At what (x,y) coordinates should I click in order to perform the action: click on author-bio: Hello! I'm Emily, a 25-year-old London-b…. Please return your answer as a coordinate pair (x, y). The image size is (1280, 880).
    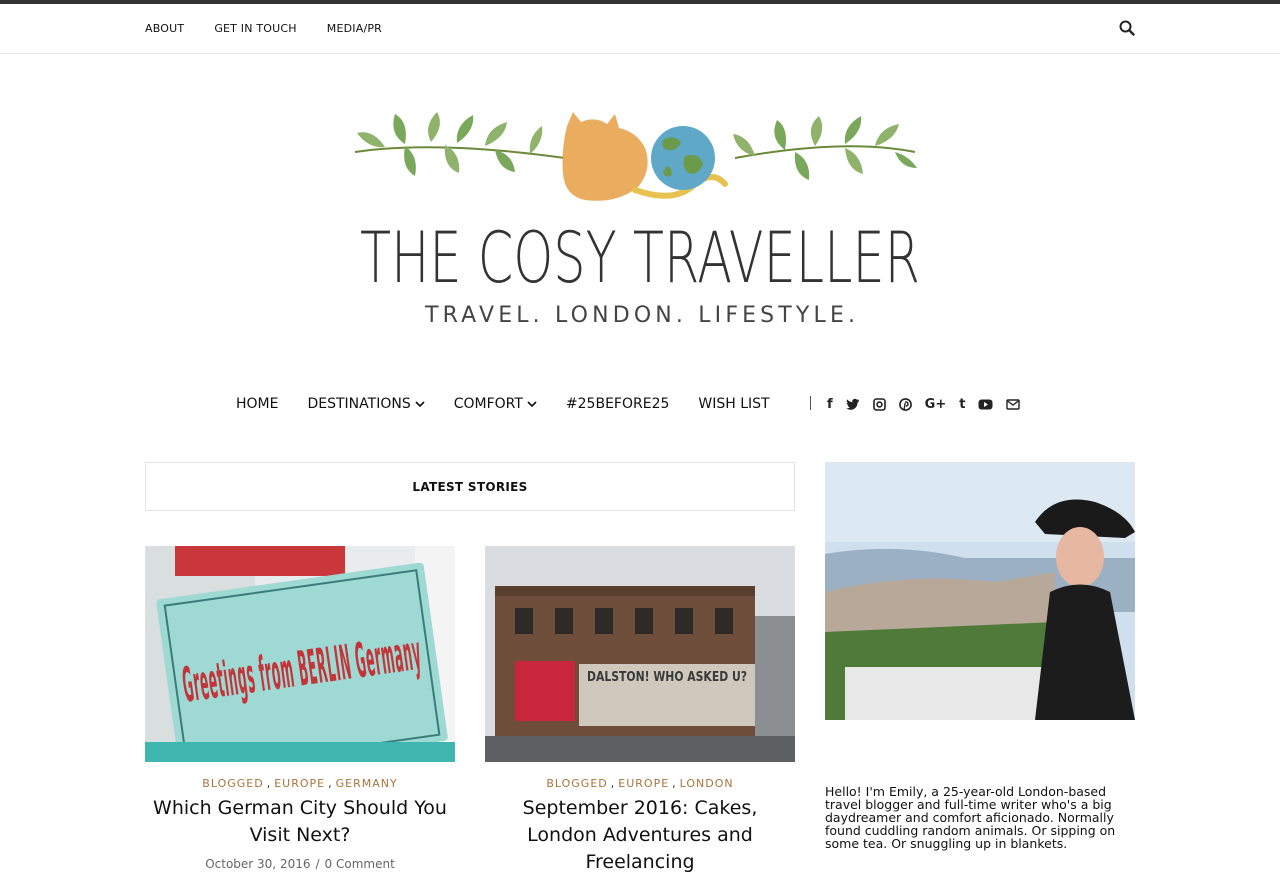
    Looking at the image, I should click on (970, 817).